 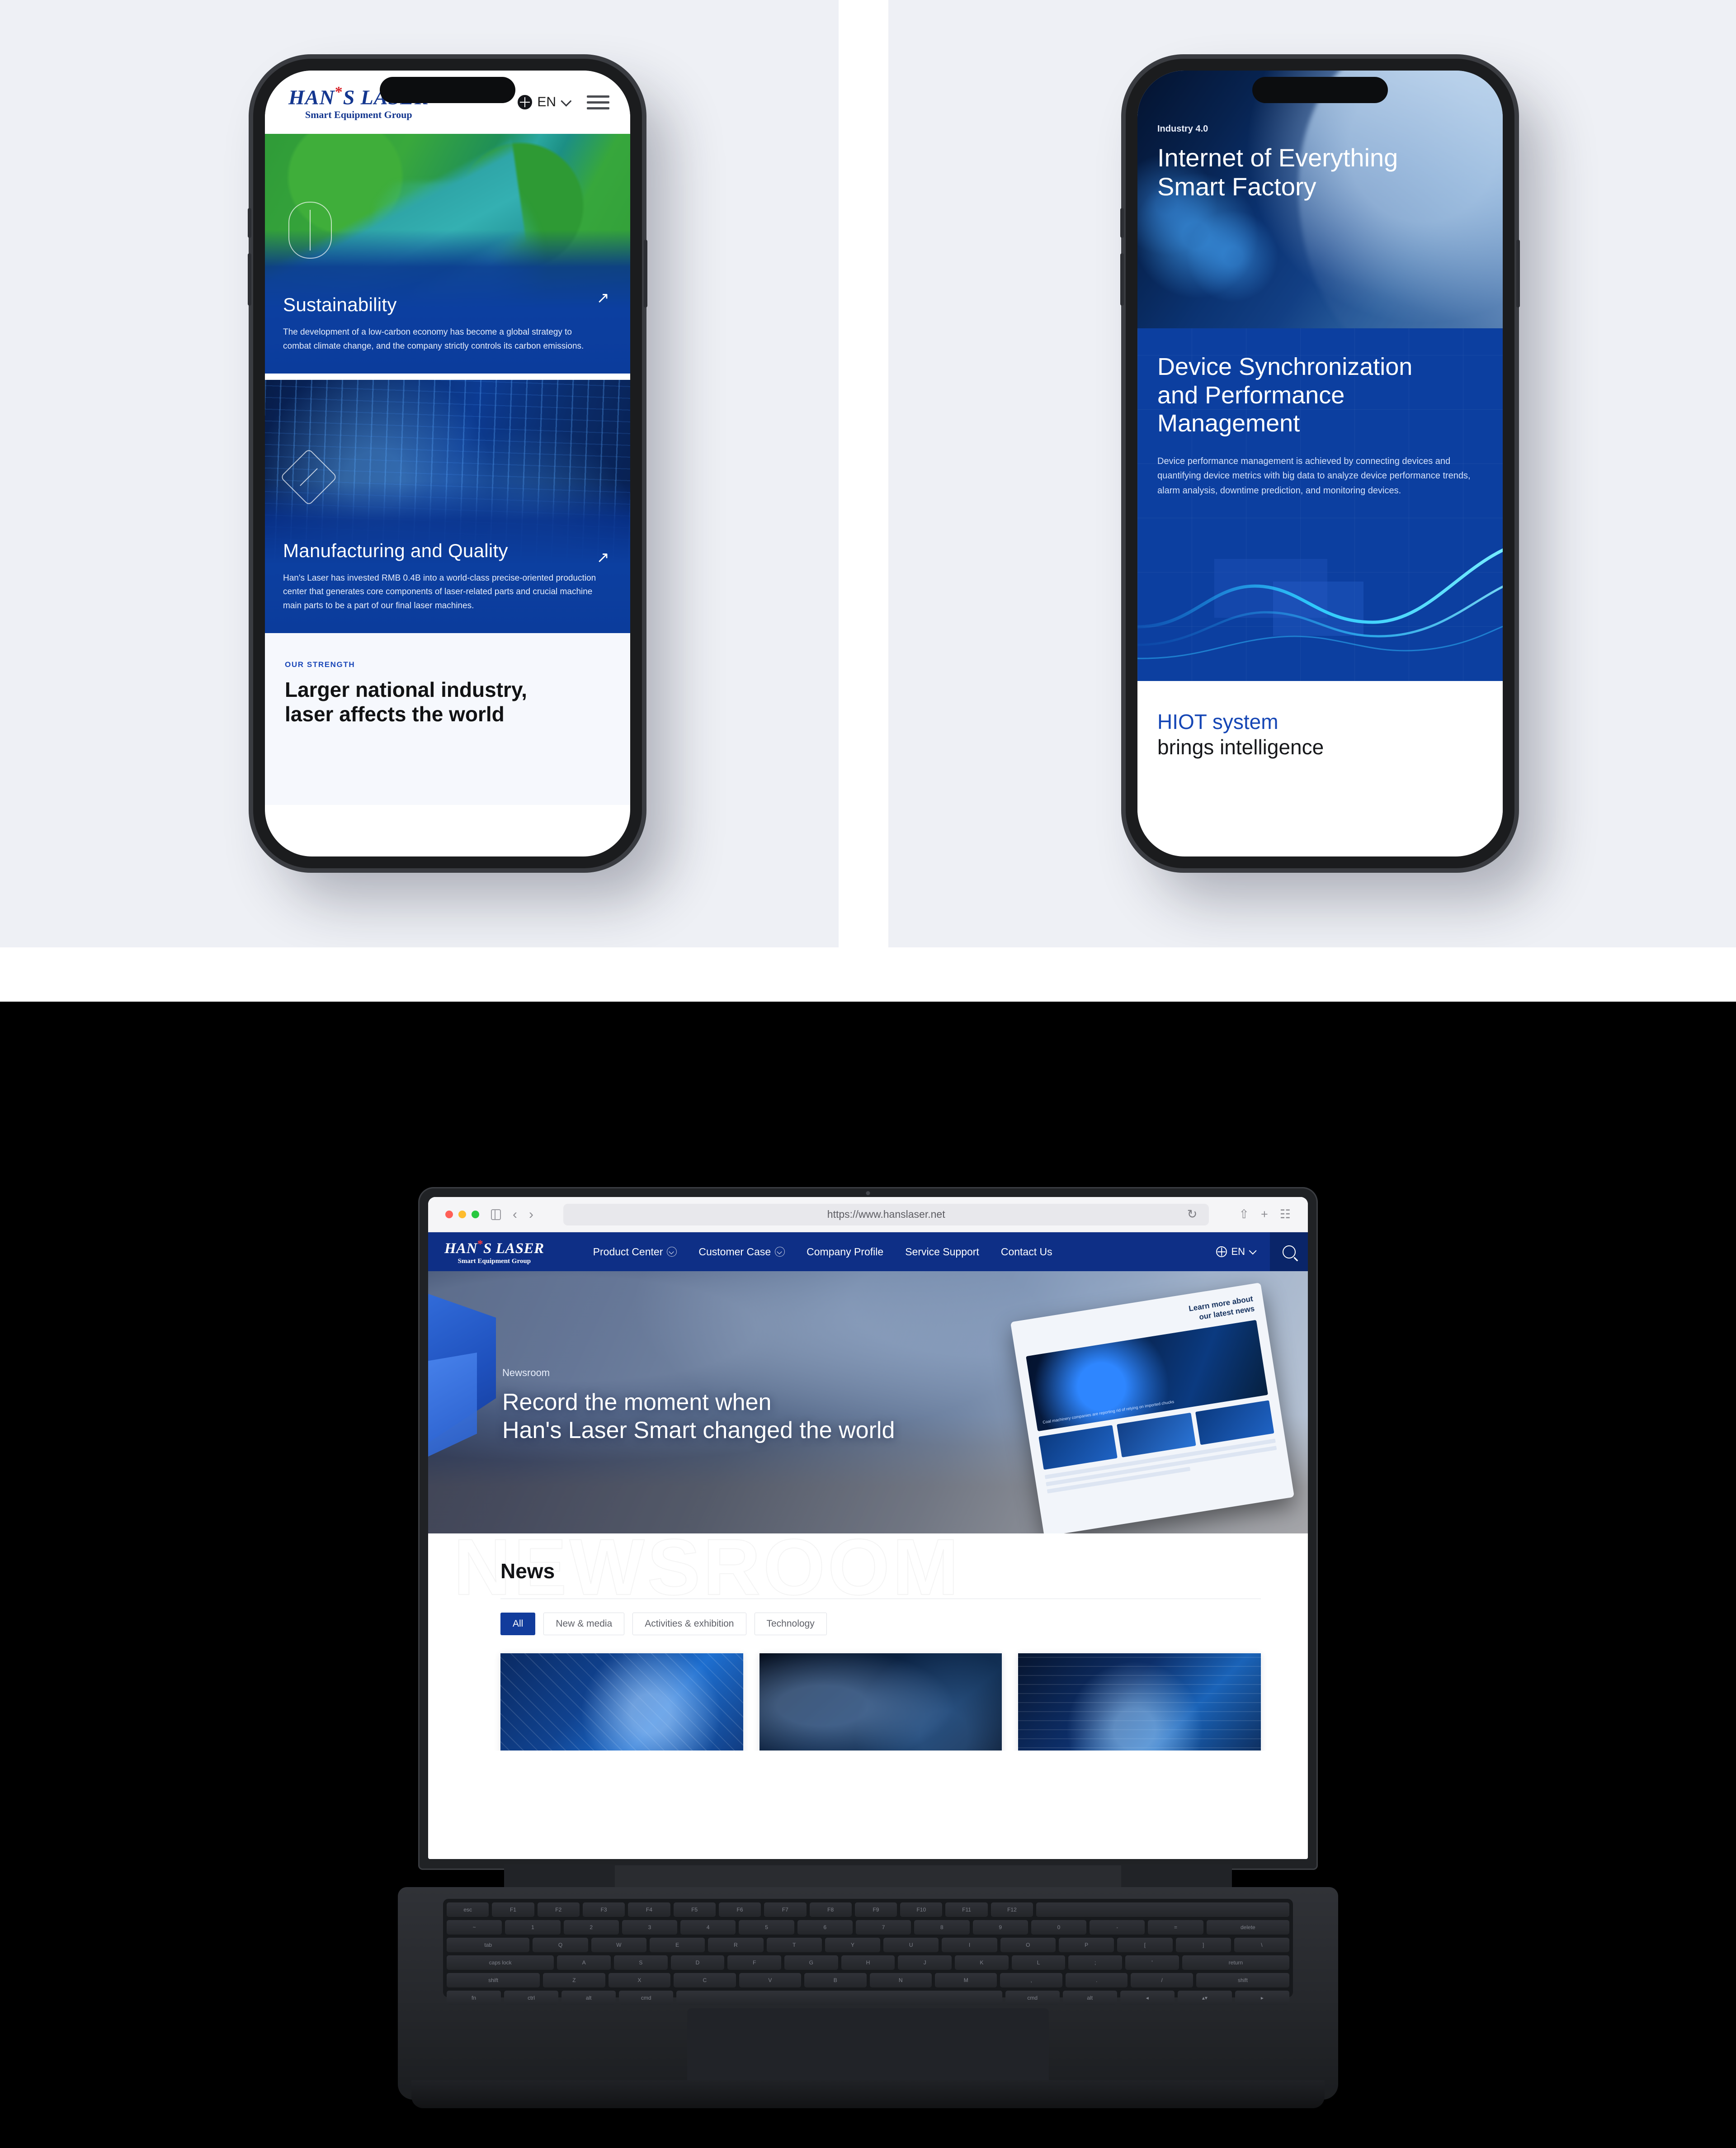 What do you see at coordinates (649, 1909) in the screenshot?
I see `keyboard-key: F4` at bounding box center [649, 1909].